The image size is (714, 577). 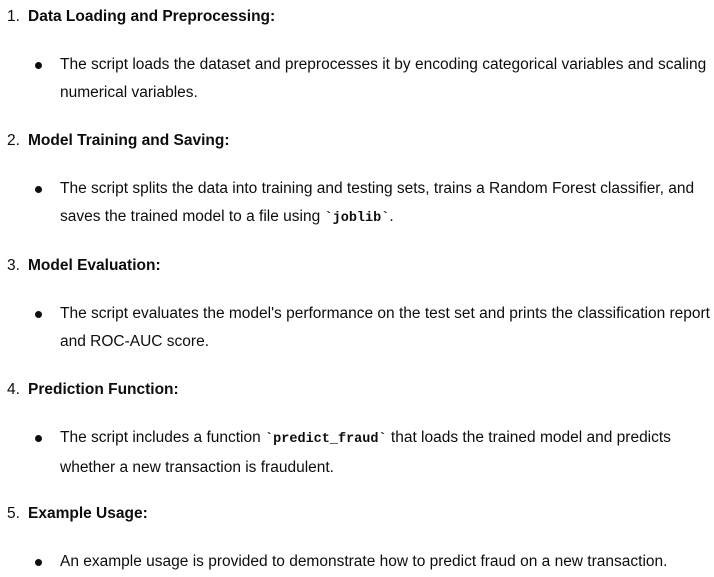 What do you see at coordinates (13, 265) in the screenshot?
I see `list-number: 3.` at bounding box center [13, 265].